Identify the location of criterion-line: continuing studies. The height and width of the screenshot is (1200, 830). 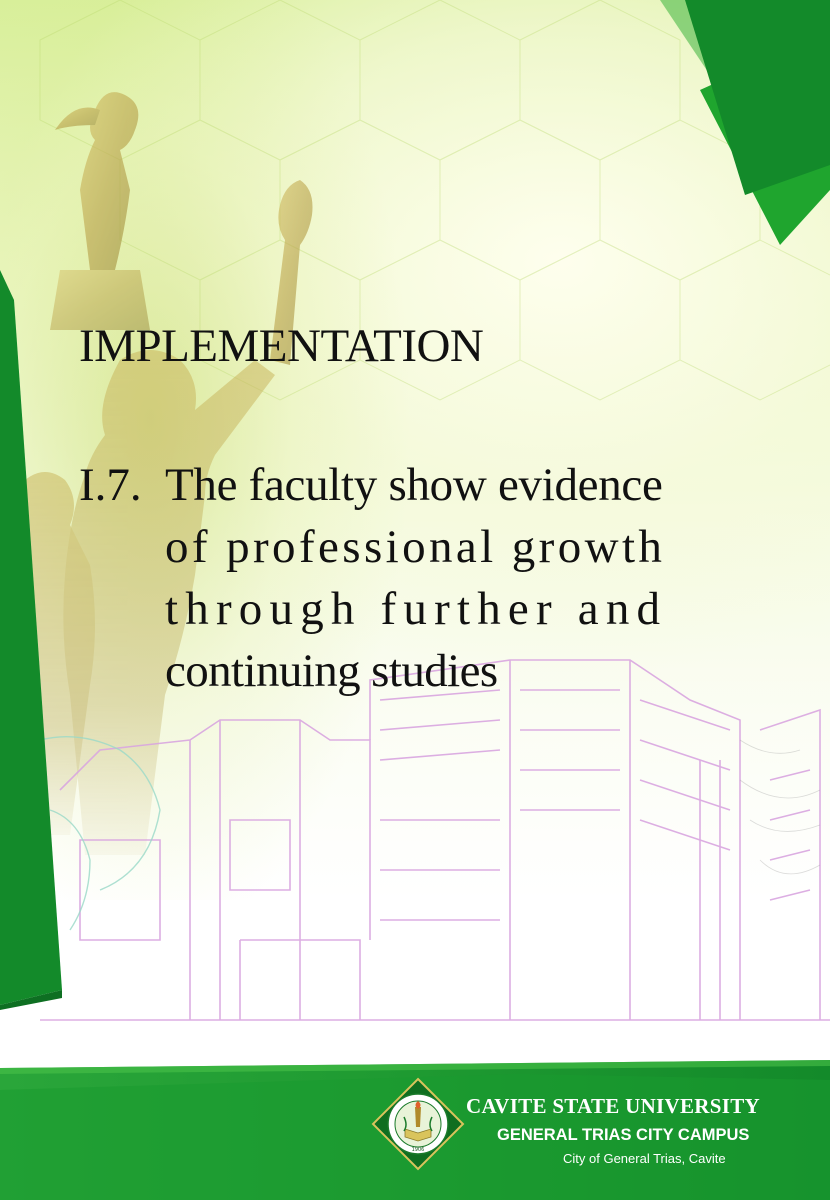
(331, 671).